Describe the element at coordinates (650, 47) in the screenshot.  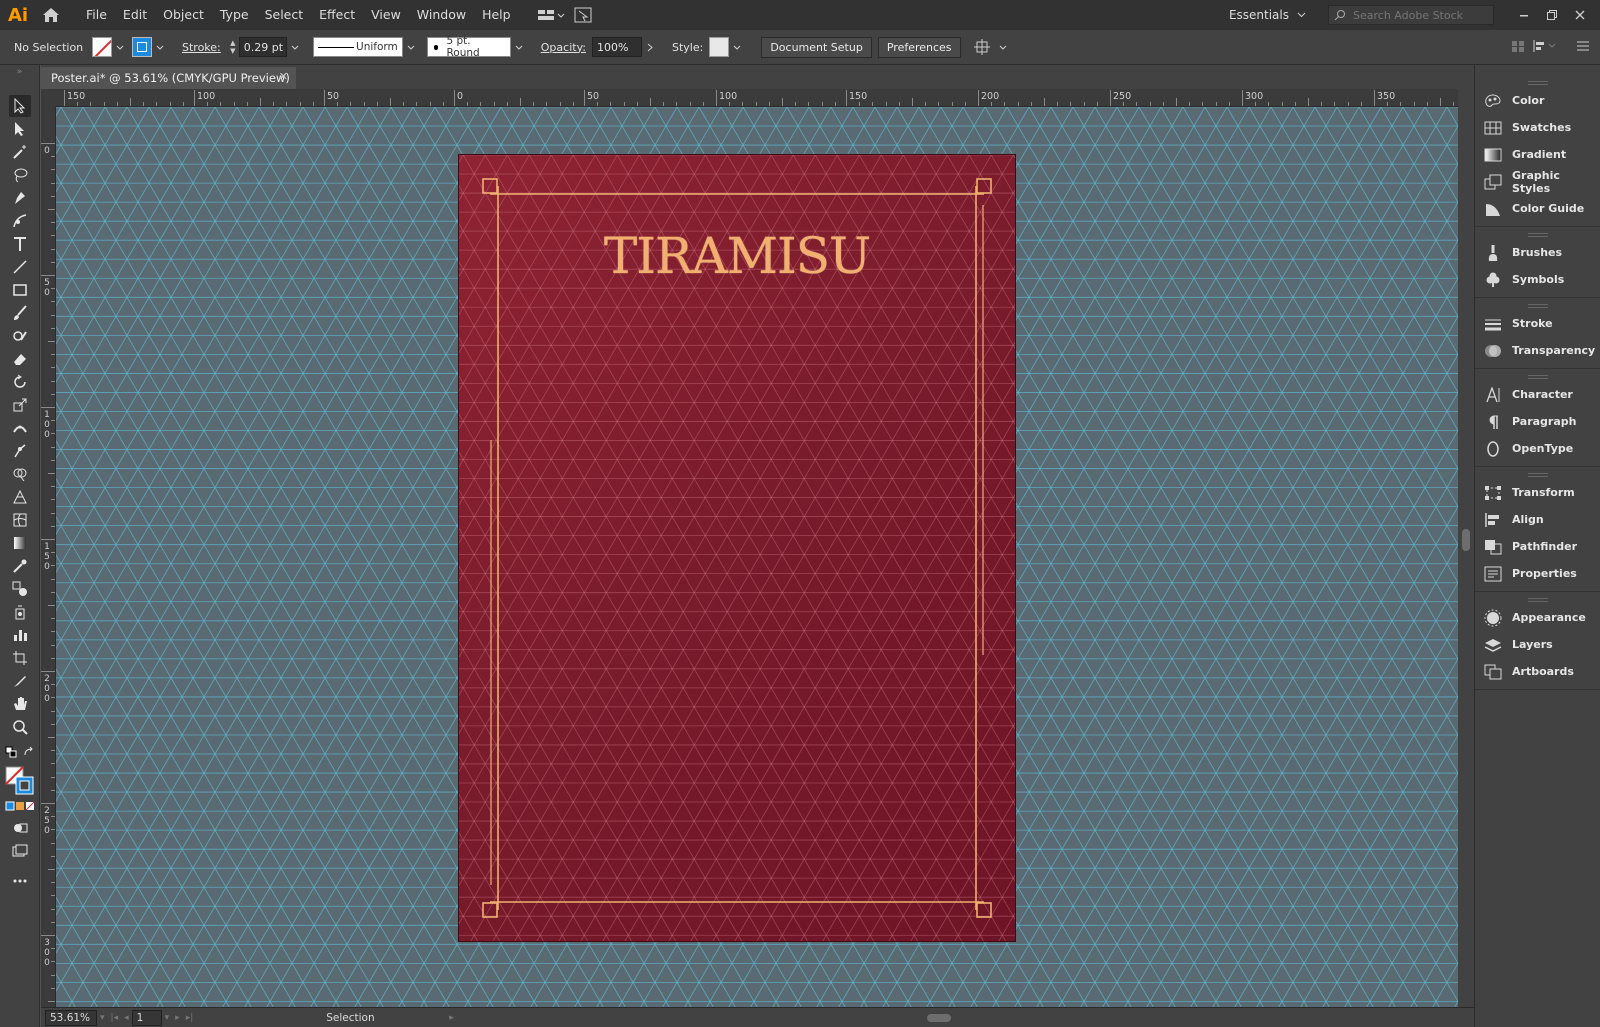
I see `opacity-expand` at that location.